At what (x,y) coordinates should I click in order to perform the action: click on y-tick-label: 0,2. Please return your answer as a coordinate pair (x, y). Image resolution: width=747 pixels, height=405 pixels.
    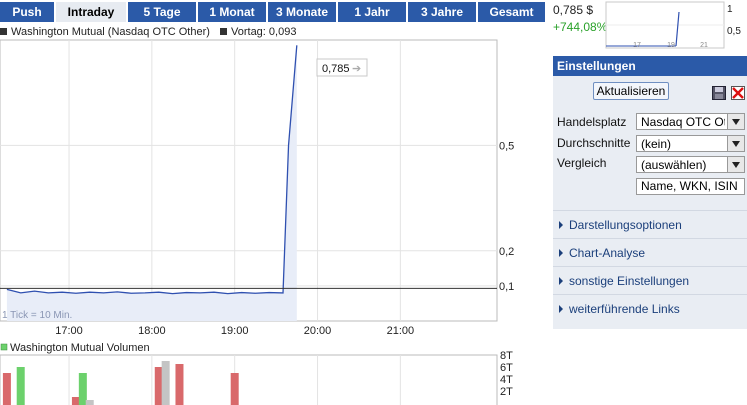
    Looking at the image, I should click on (506, 252).